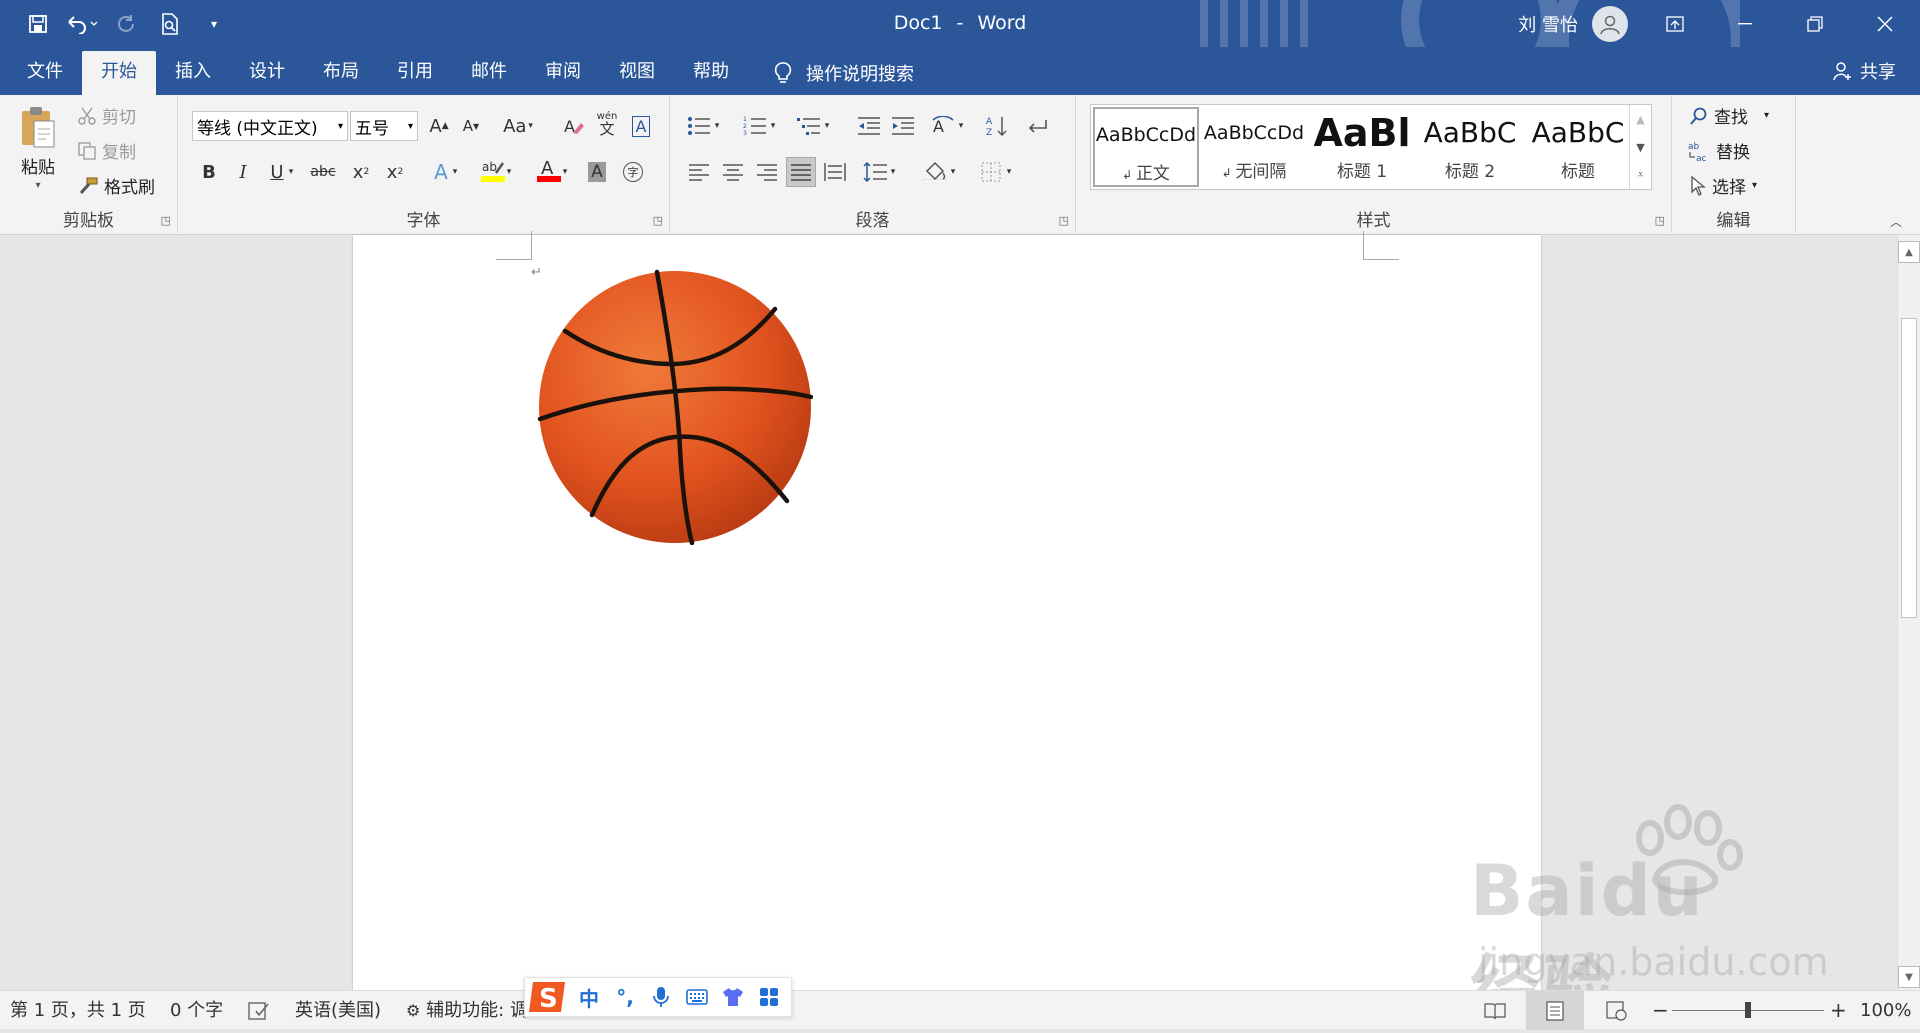 This screenshot has width=1920, height=1033. Describe the element at coordinates (625, 997) in the screenshot. I see `ime-punctuation-indicator: °,` at that location.